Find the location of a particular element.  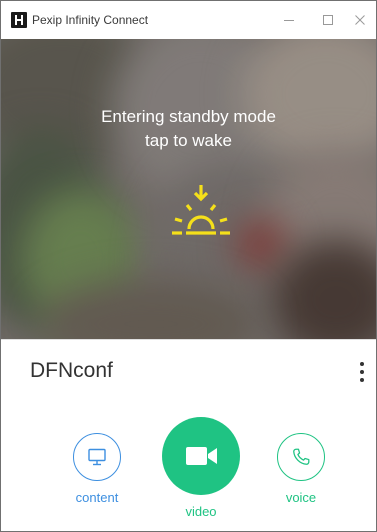

video-camera-icon is located at coordinates (201, 456).